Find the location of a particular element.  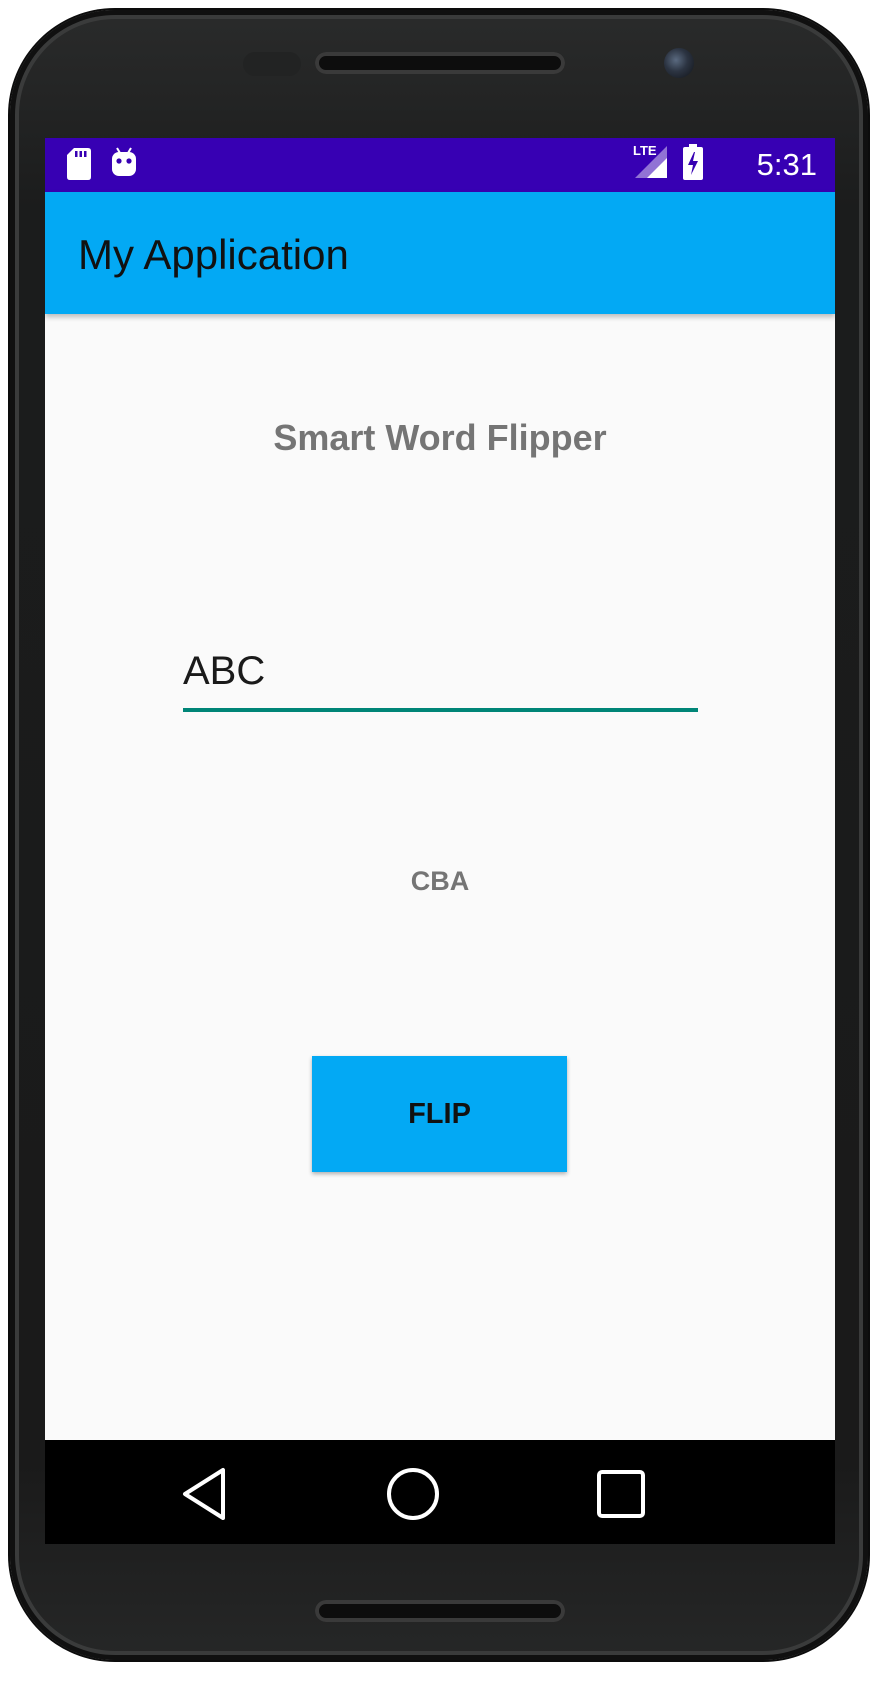

status-time: 5:31 is located at coordinates (786, 164).